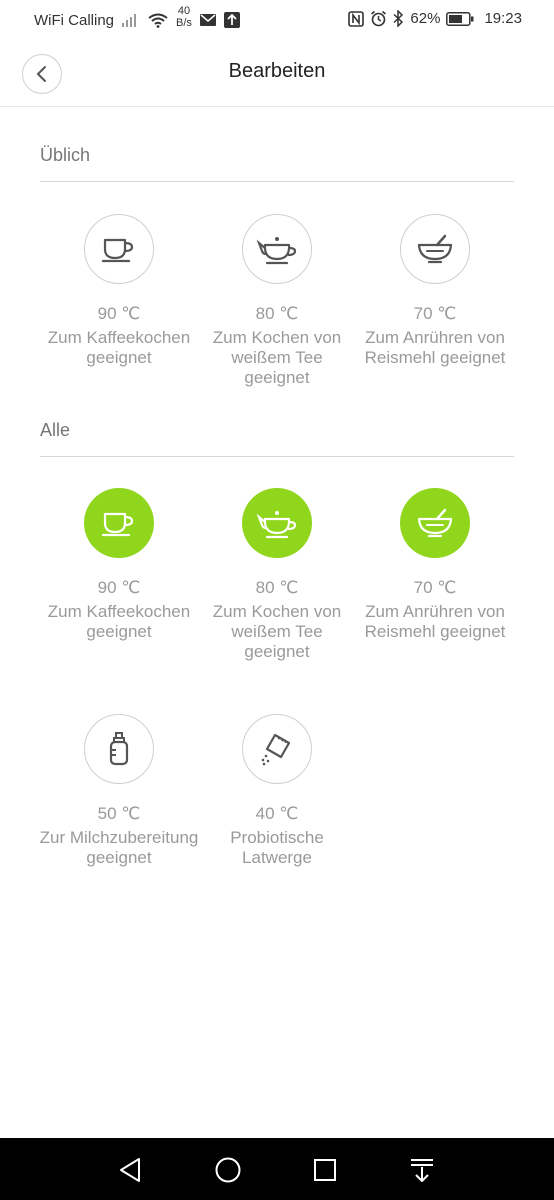 This screenshot has height=1200, width=554. What do you see at coordinates (131, 20) in the screenshot?
I see `signal-icon` at bounding box center [131, 20].